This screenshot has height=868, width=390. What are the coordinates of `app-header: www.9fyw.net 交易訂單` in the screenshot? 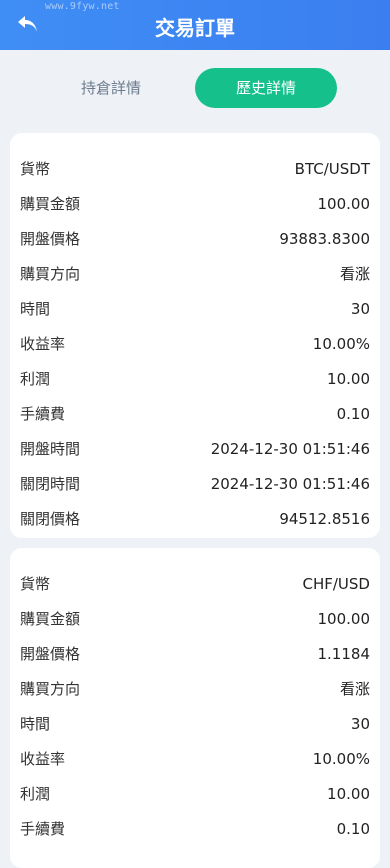 It's located at (195, 25).